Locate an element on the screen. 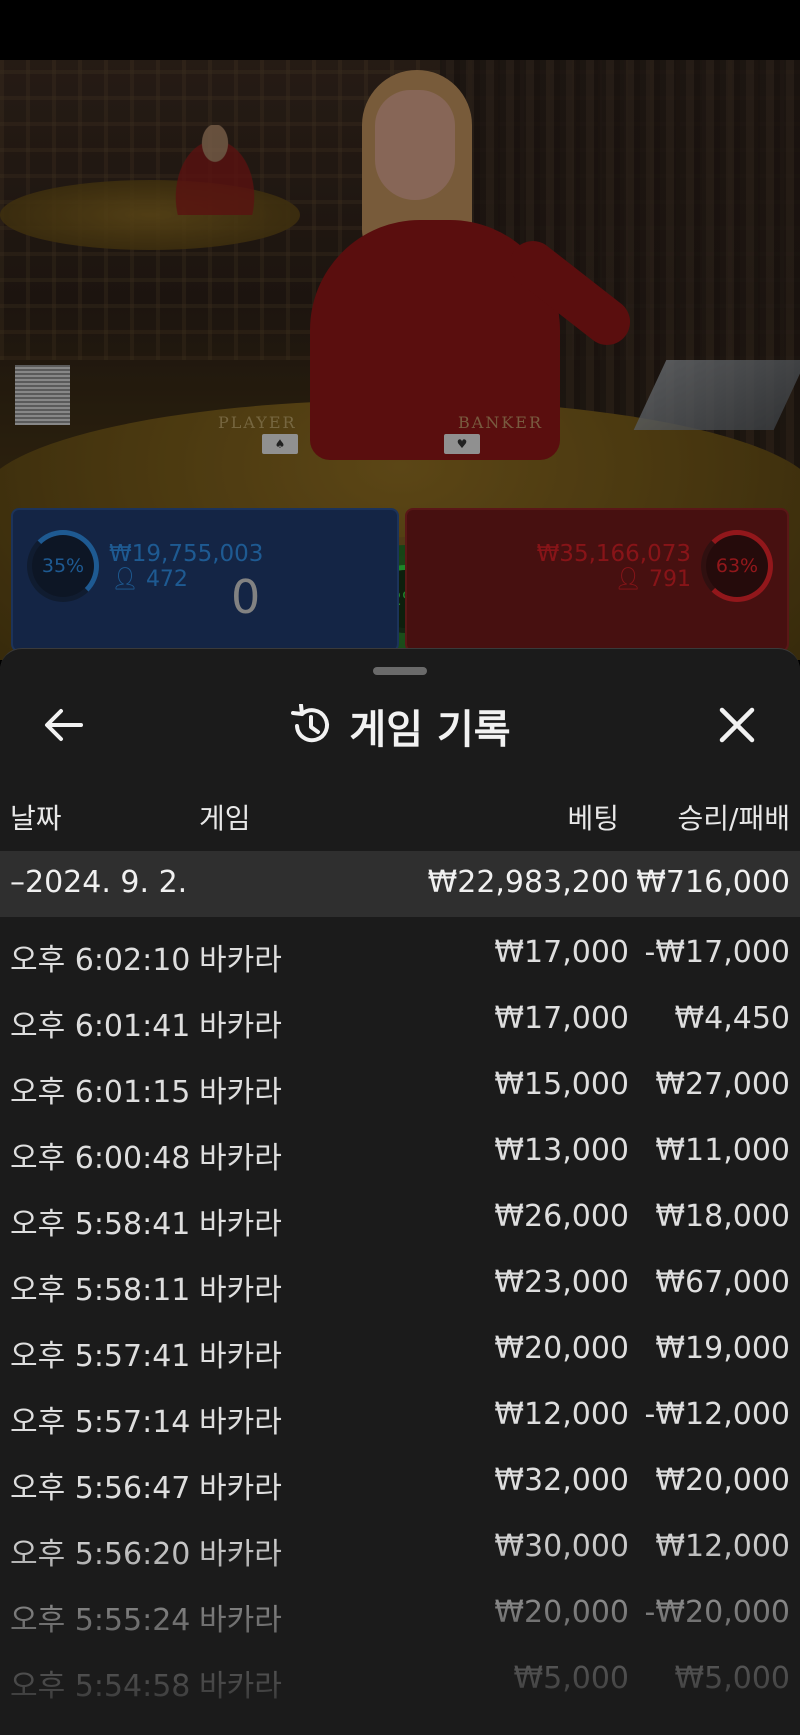  history-row-bet: ₩26,000 is located at coordinates (561, 1216).